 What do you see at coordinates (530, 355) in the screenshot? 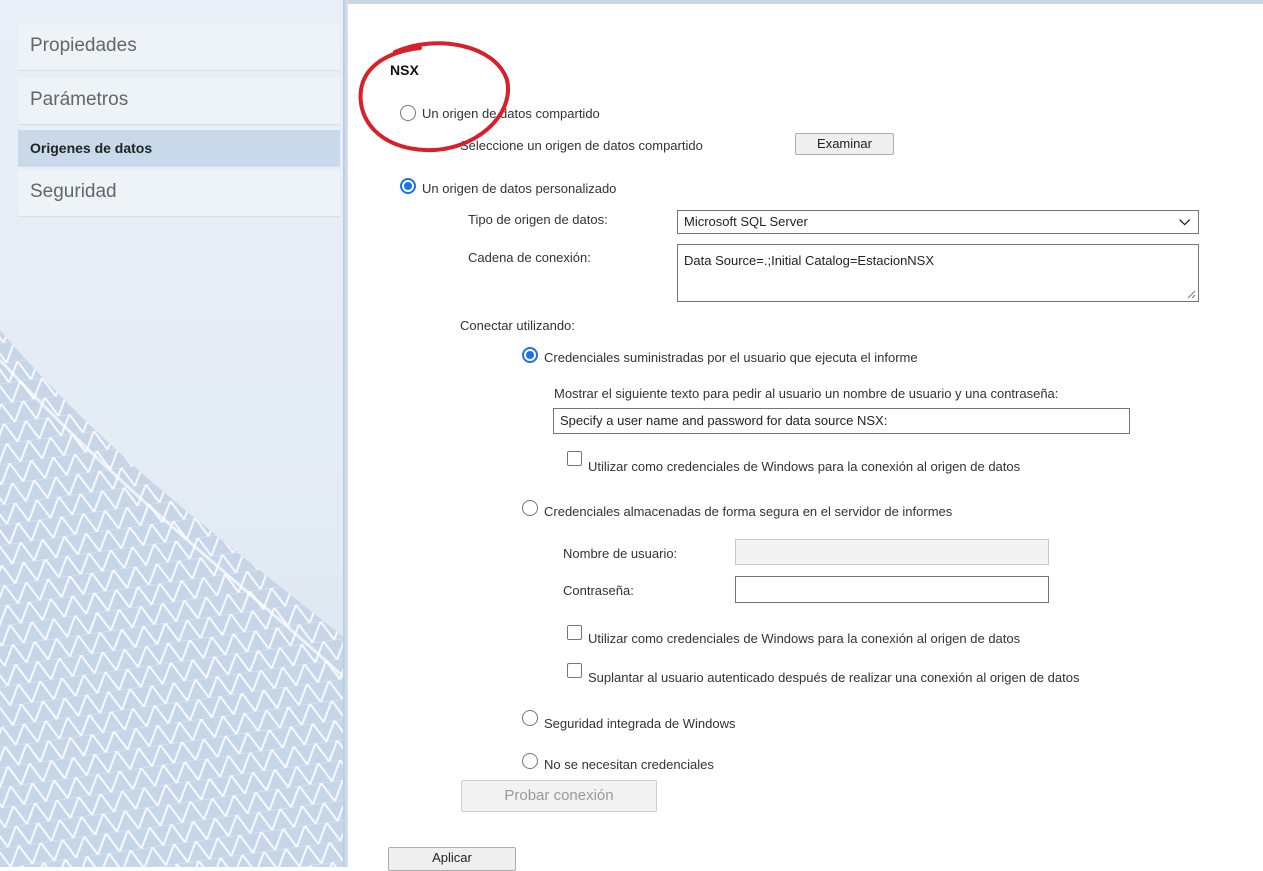
I see `user-supplied-credentials-radio` at bounding box center [530, 355].